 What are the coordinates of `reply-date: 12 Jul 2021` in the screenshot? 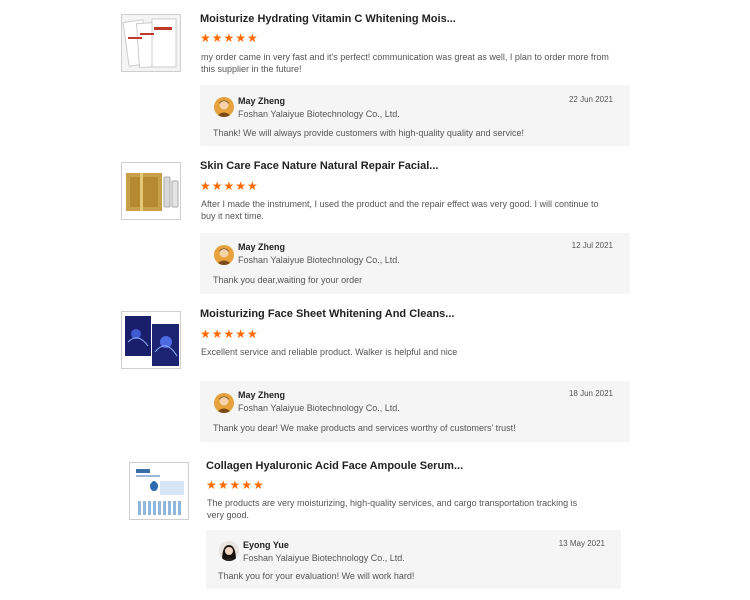 It's located at (592, 245).